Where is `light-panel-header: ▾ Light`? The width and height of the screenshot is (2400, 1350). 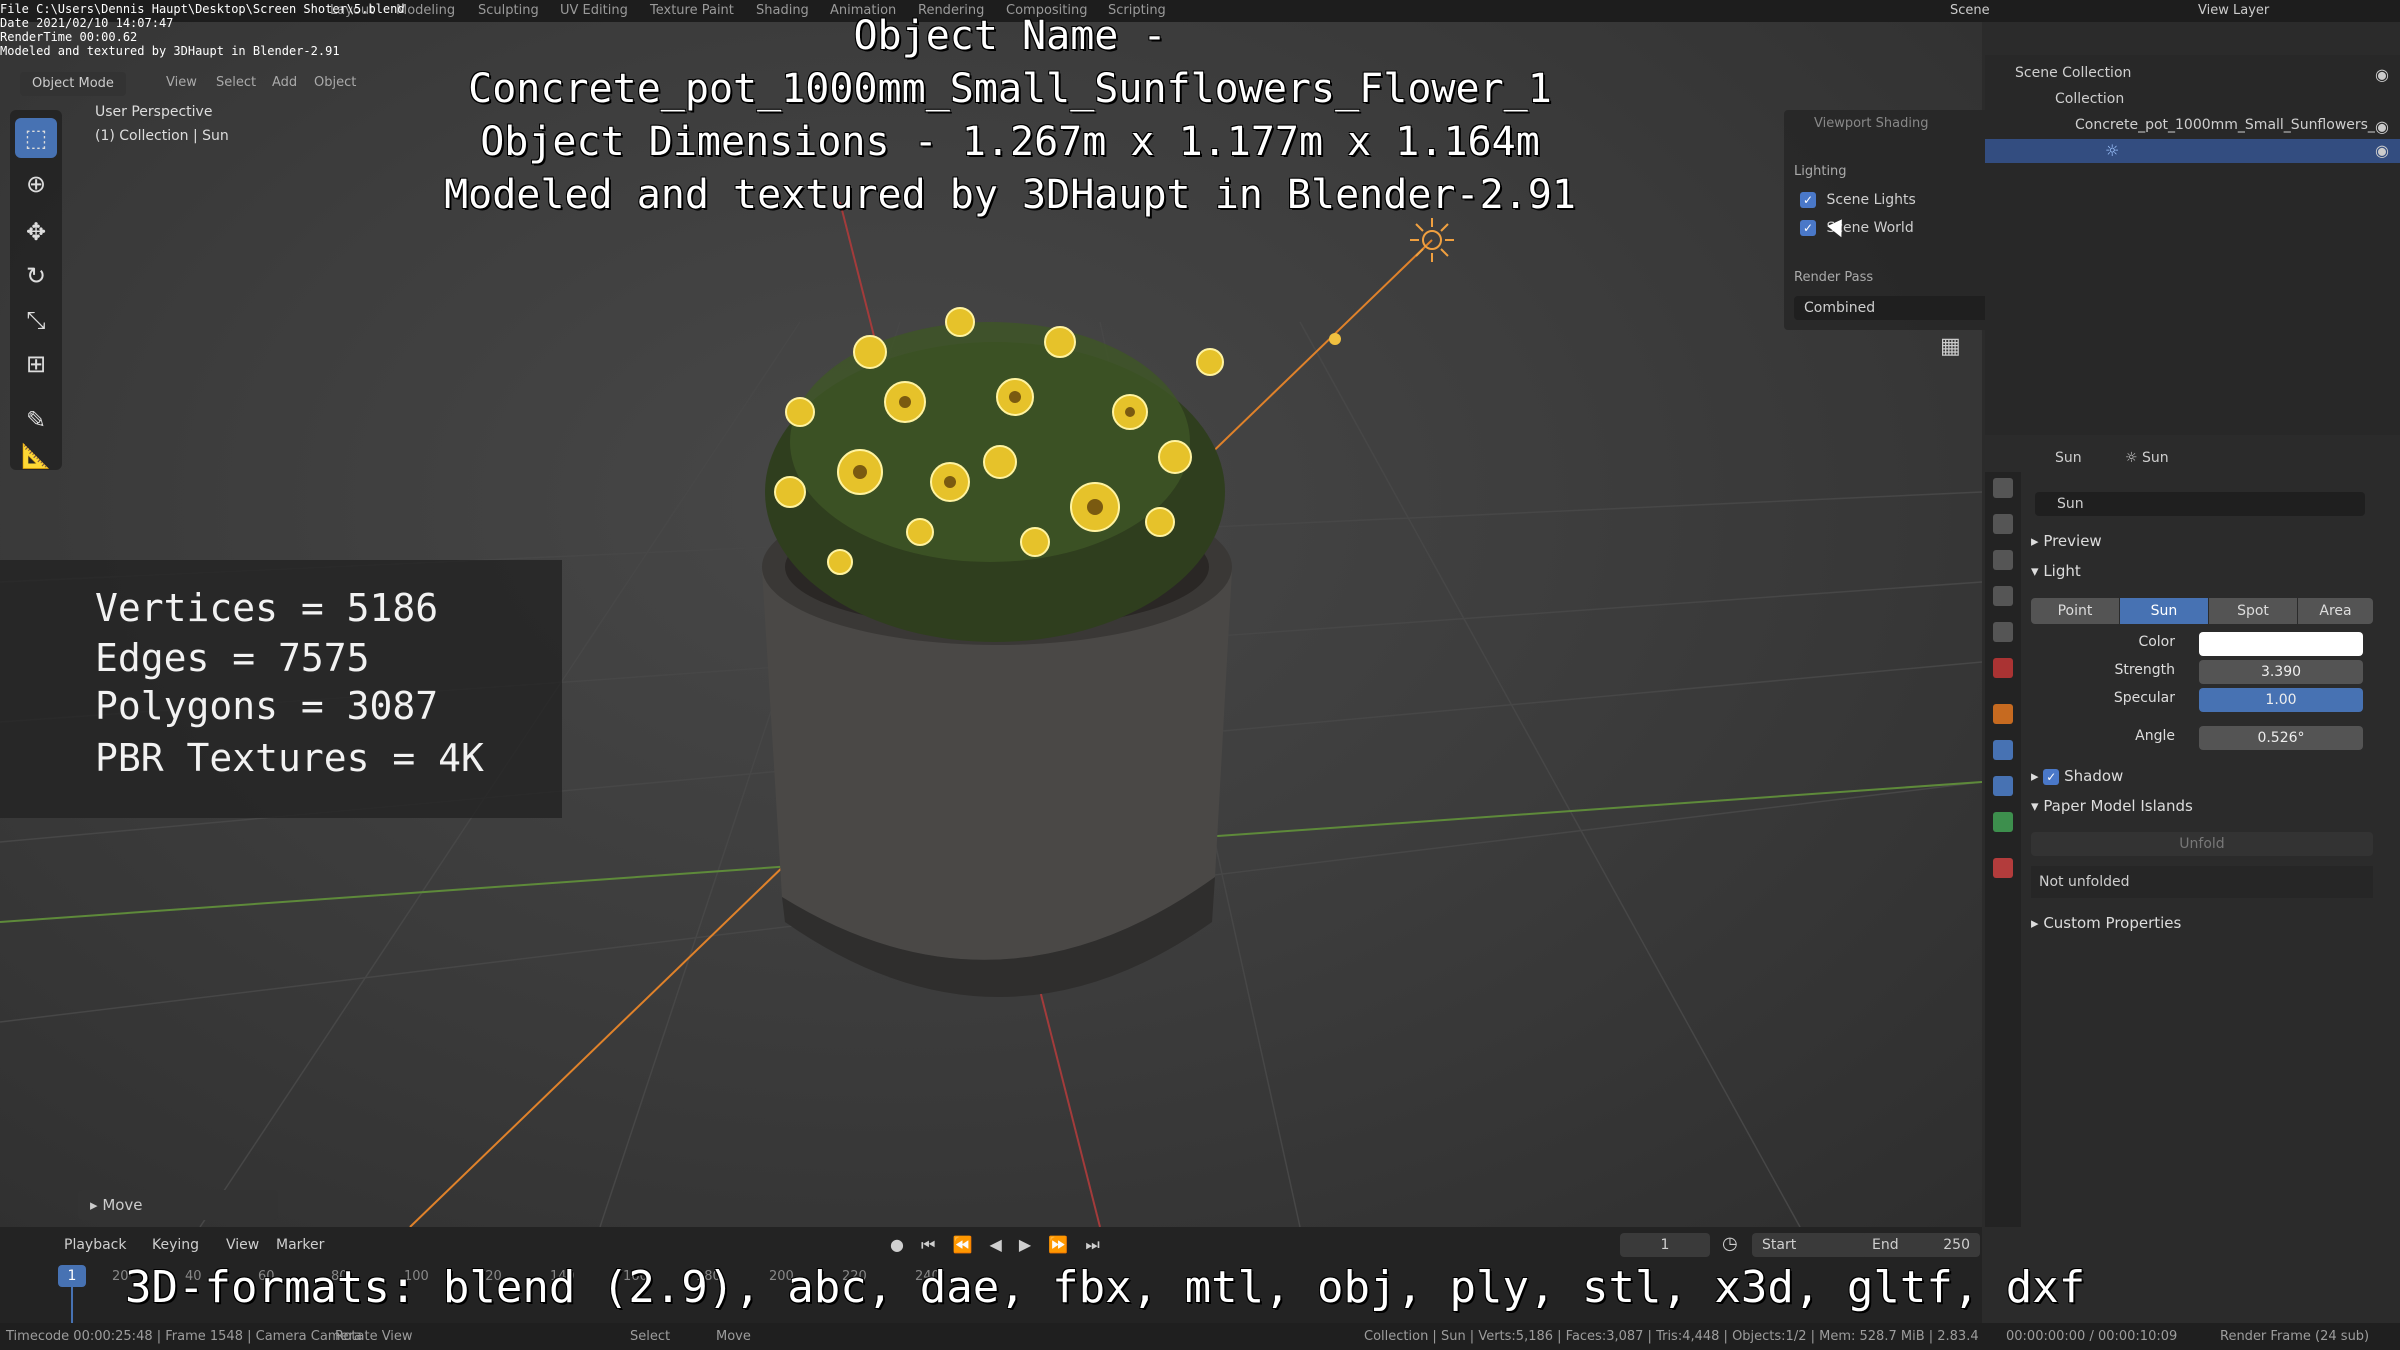 light-panel-header: ▾ Light is located at coordinates (2056, 571).